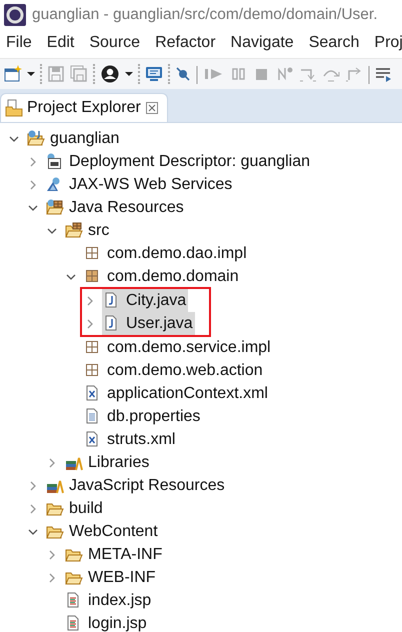 The image size is (402, 632). I want to click on tree-item: struts.xml, so click(130, 439).